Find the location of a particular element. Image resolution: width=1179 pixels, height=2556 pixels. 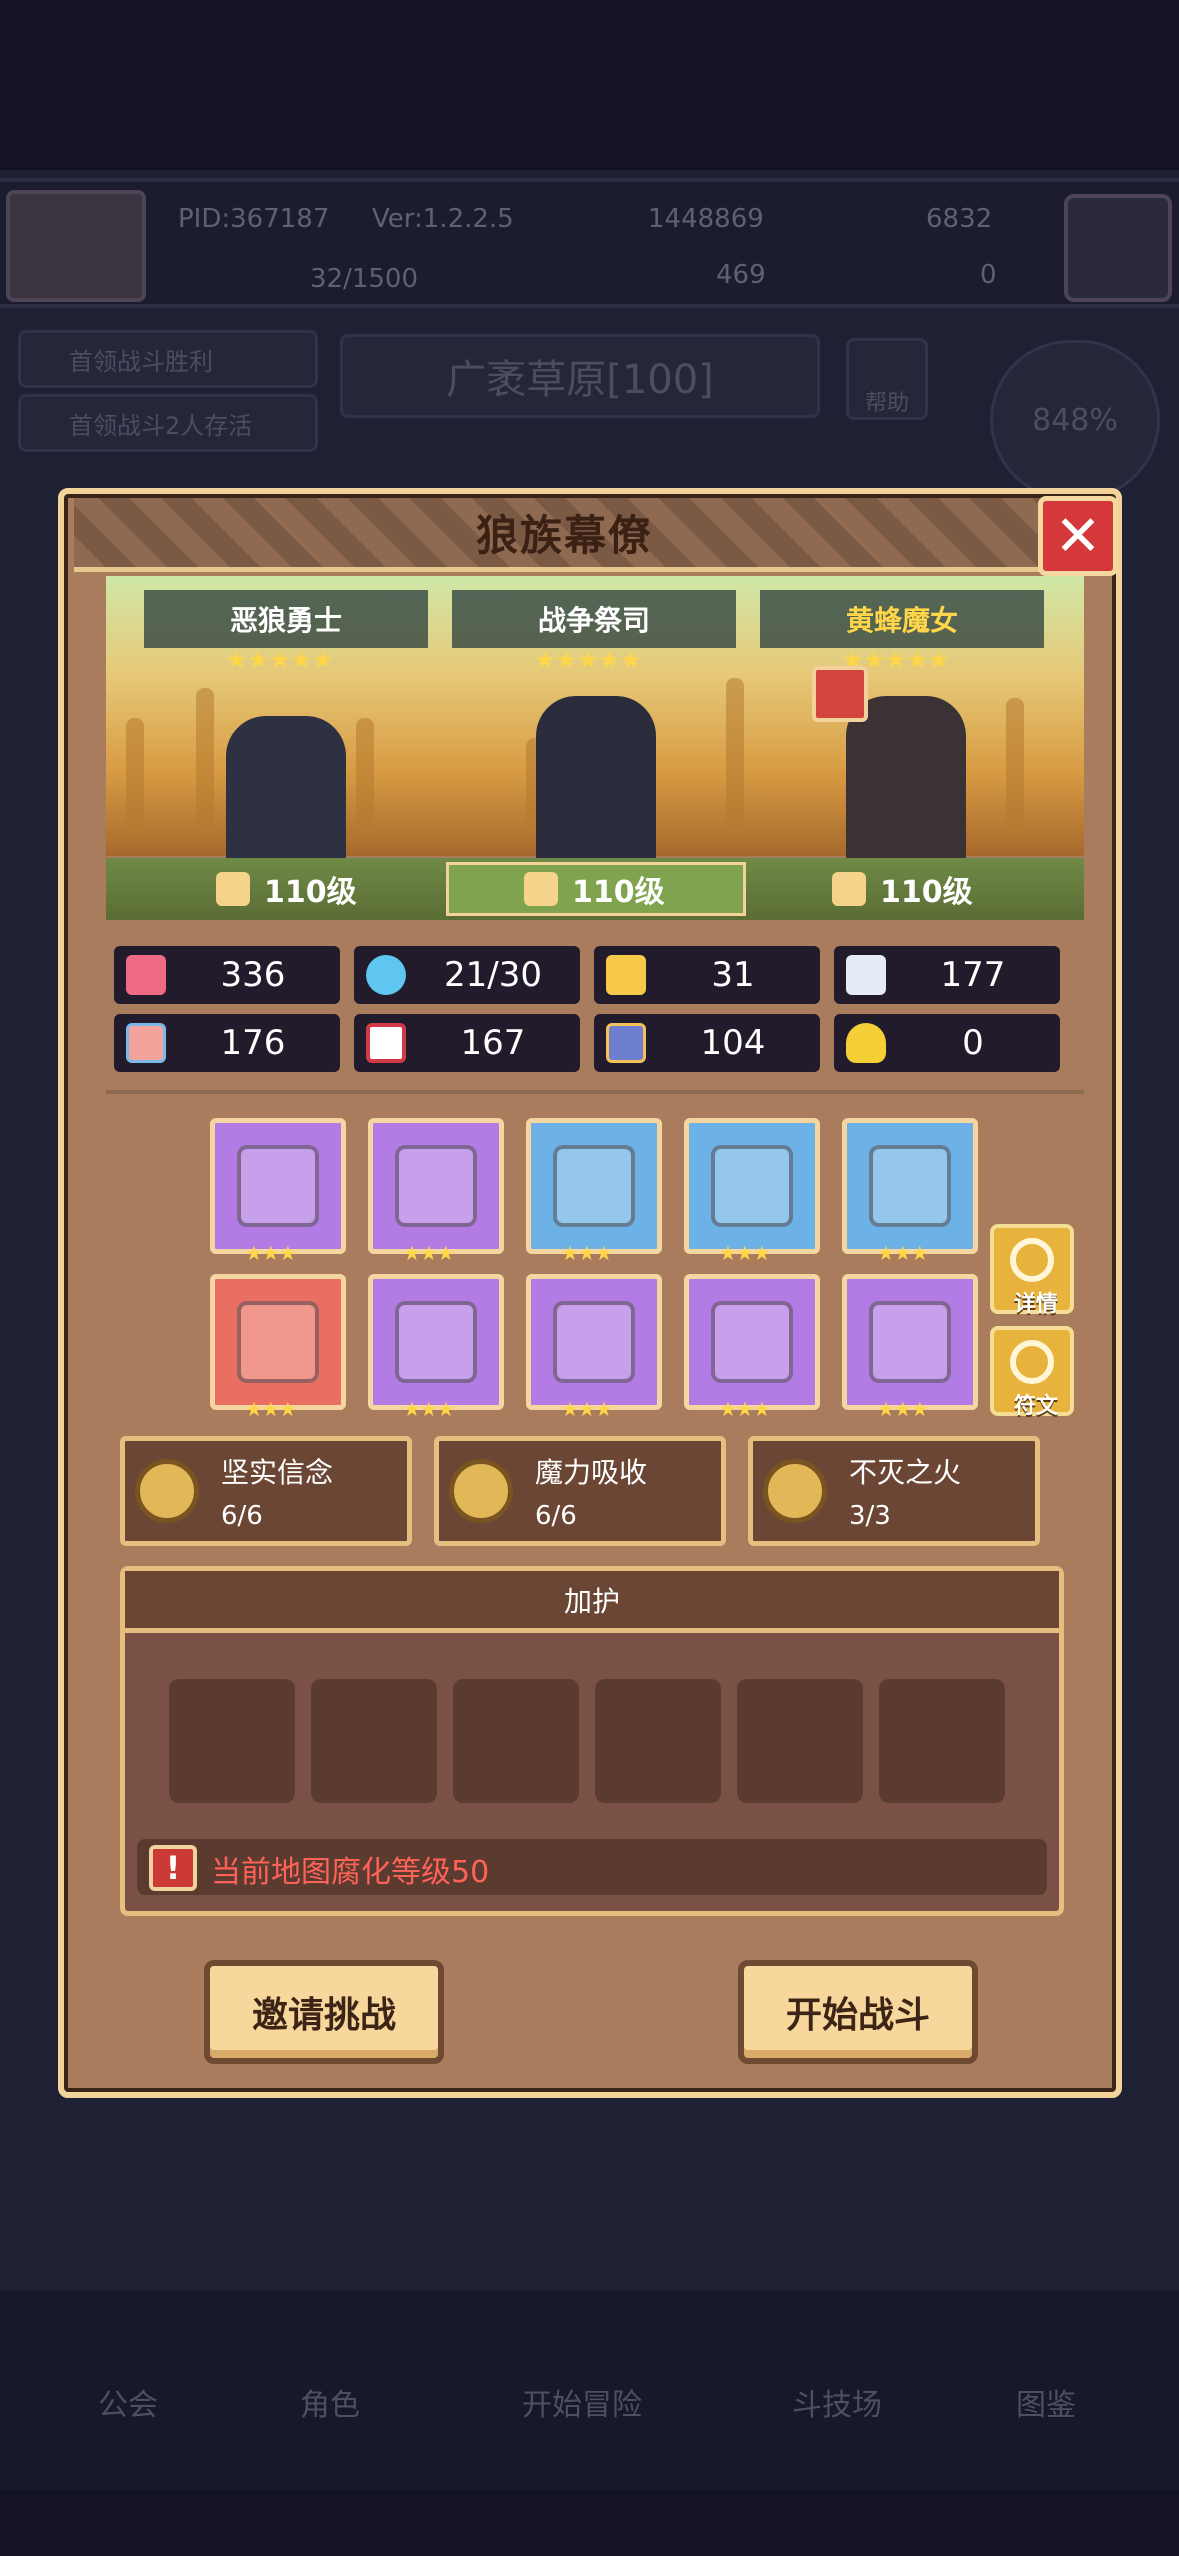

rune-swap-icon is located at coordinates (1032, 1362).